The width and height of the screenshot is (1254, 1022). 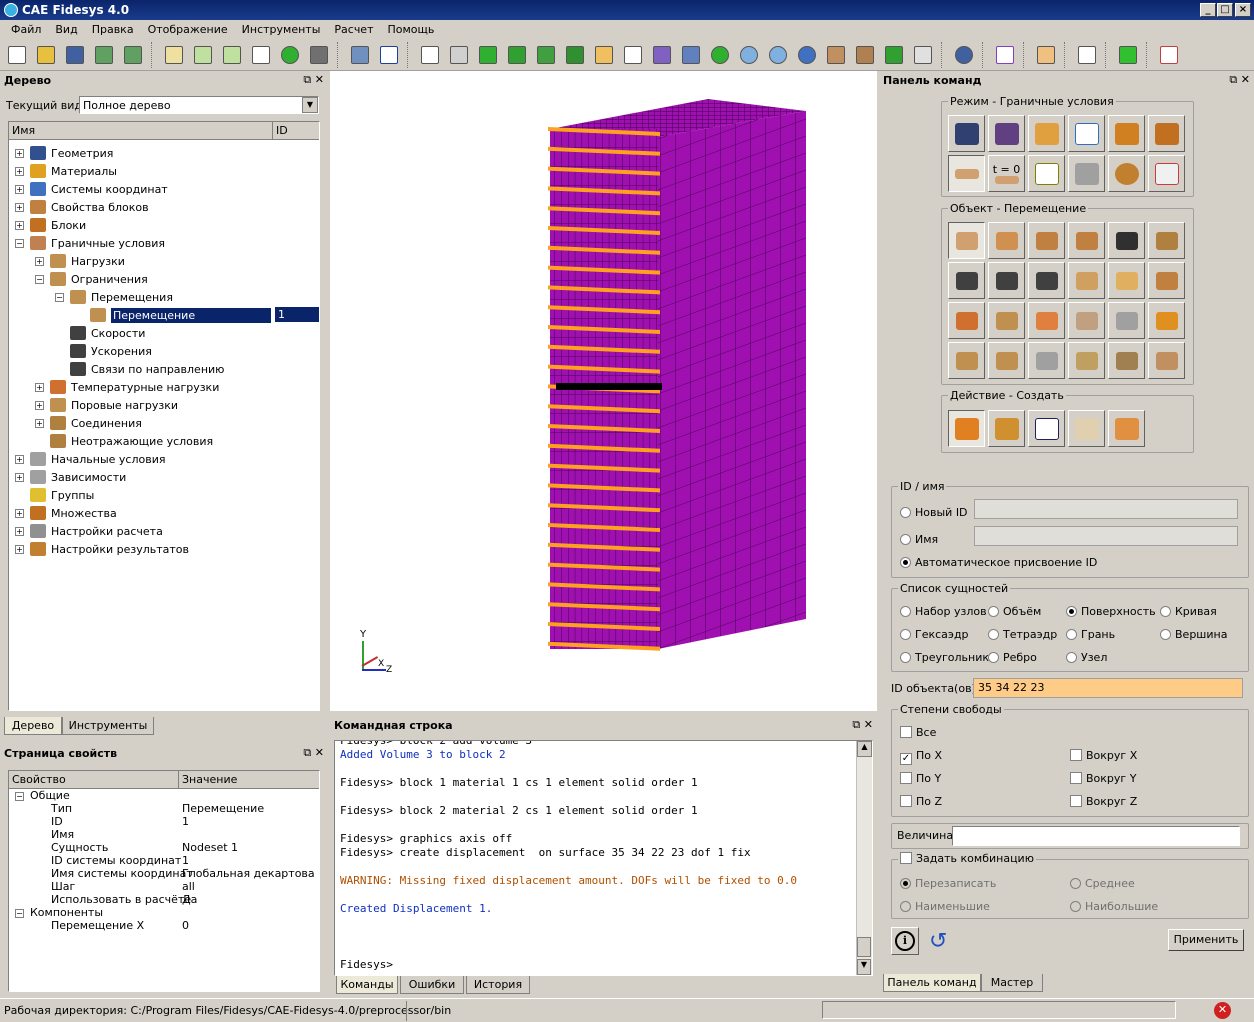 What do you see at coordinates (1166, 320) in the screenshot?
I see `object-heat-generation-button` at bounding box center [1166, 320].